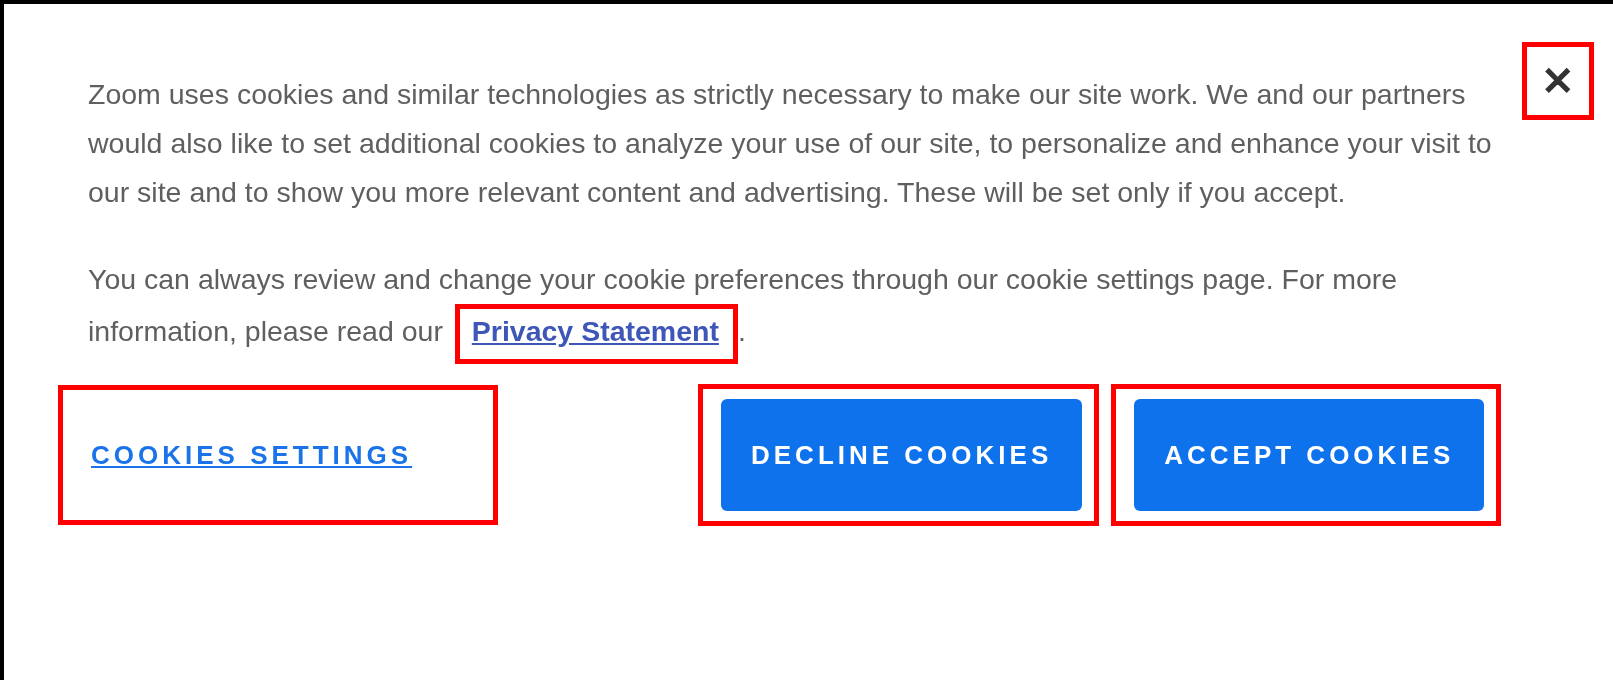 Image resolution: width=1613 pixels, height=680 pixels. What do you see at coordinates (788, 309) in the screenshot?
I see `privacy-message: You can always review and change your cookie preferences through our cookie settings page. For more information, please read our Privacy Statement .` at bounding box center [788, 309].